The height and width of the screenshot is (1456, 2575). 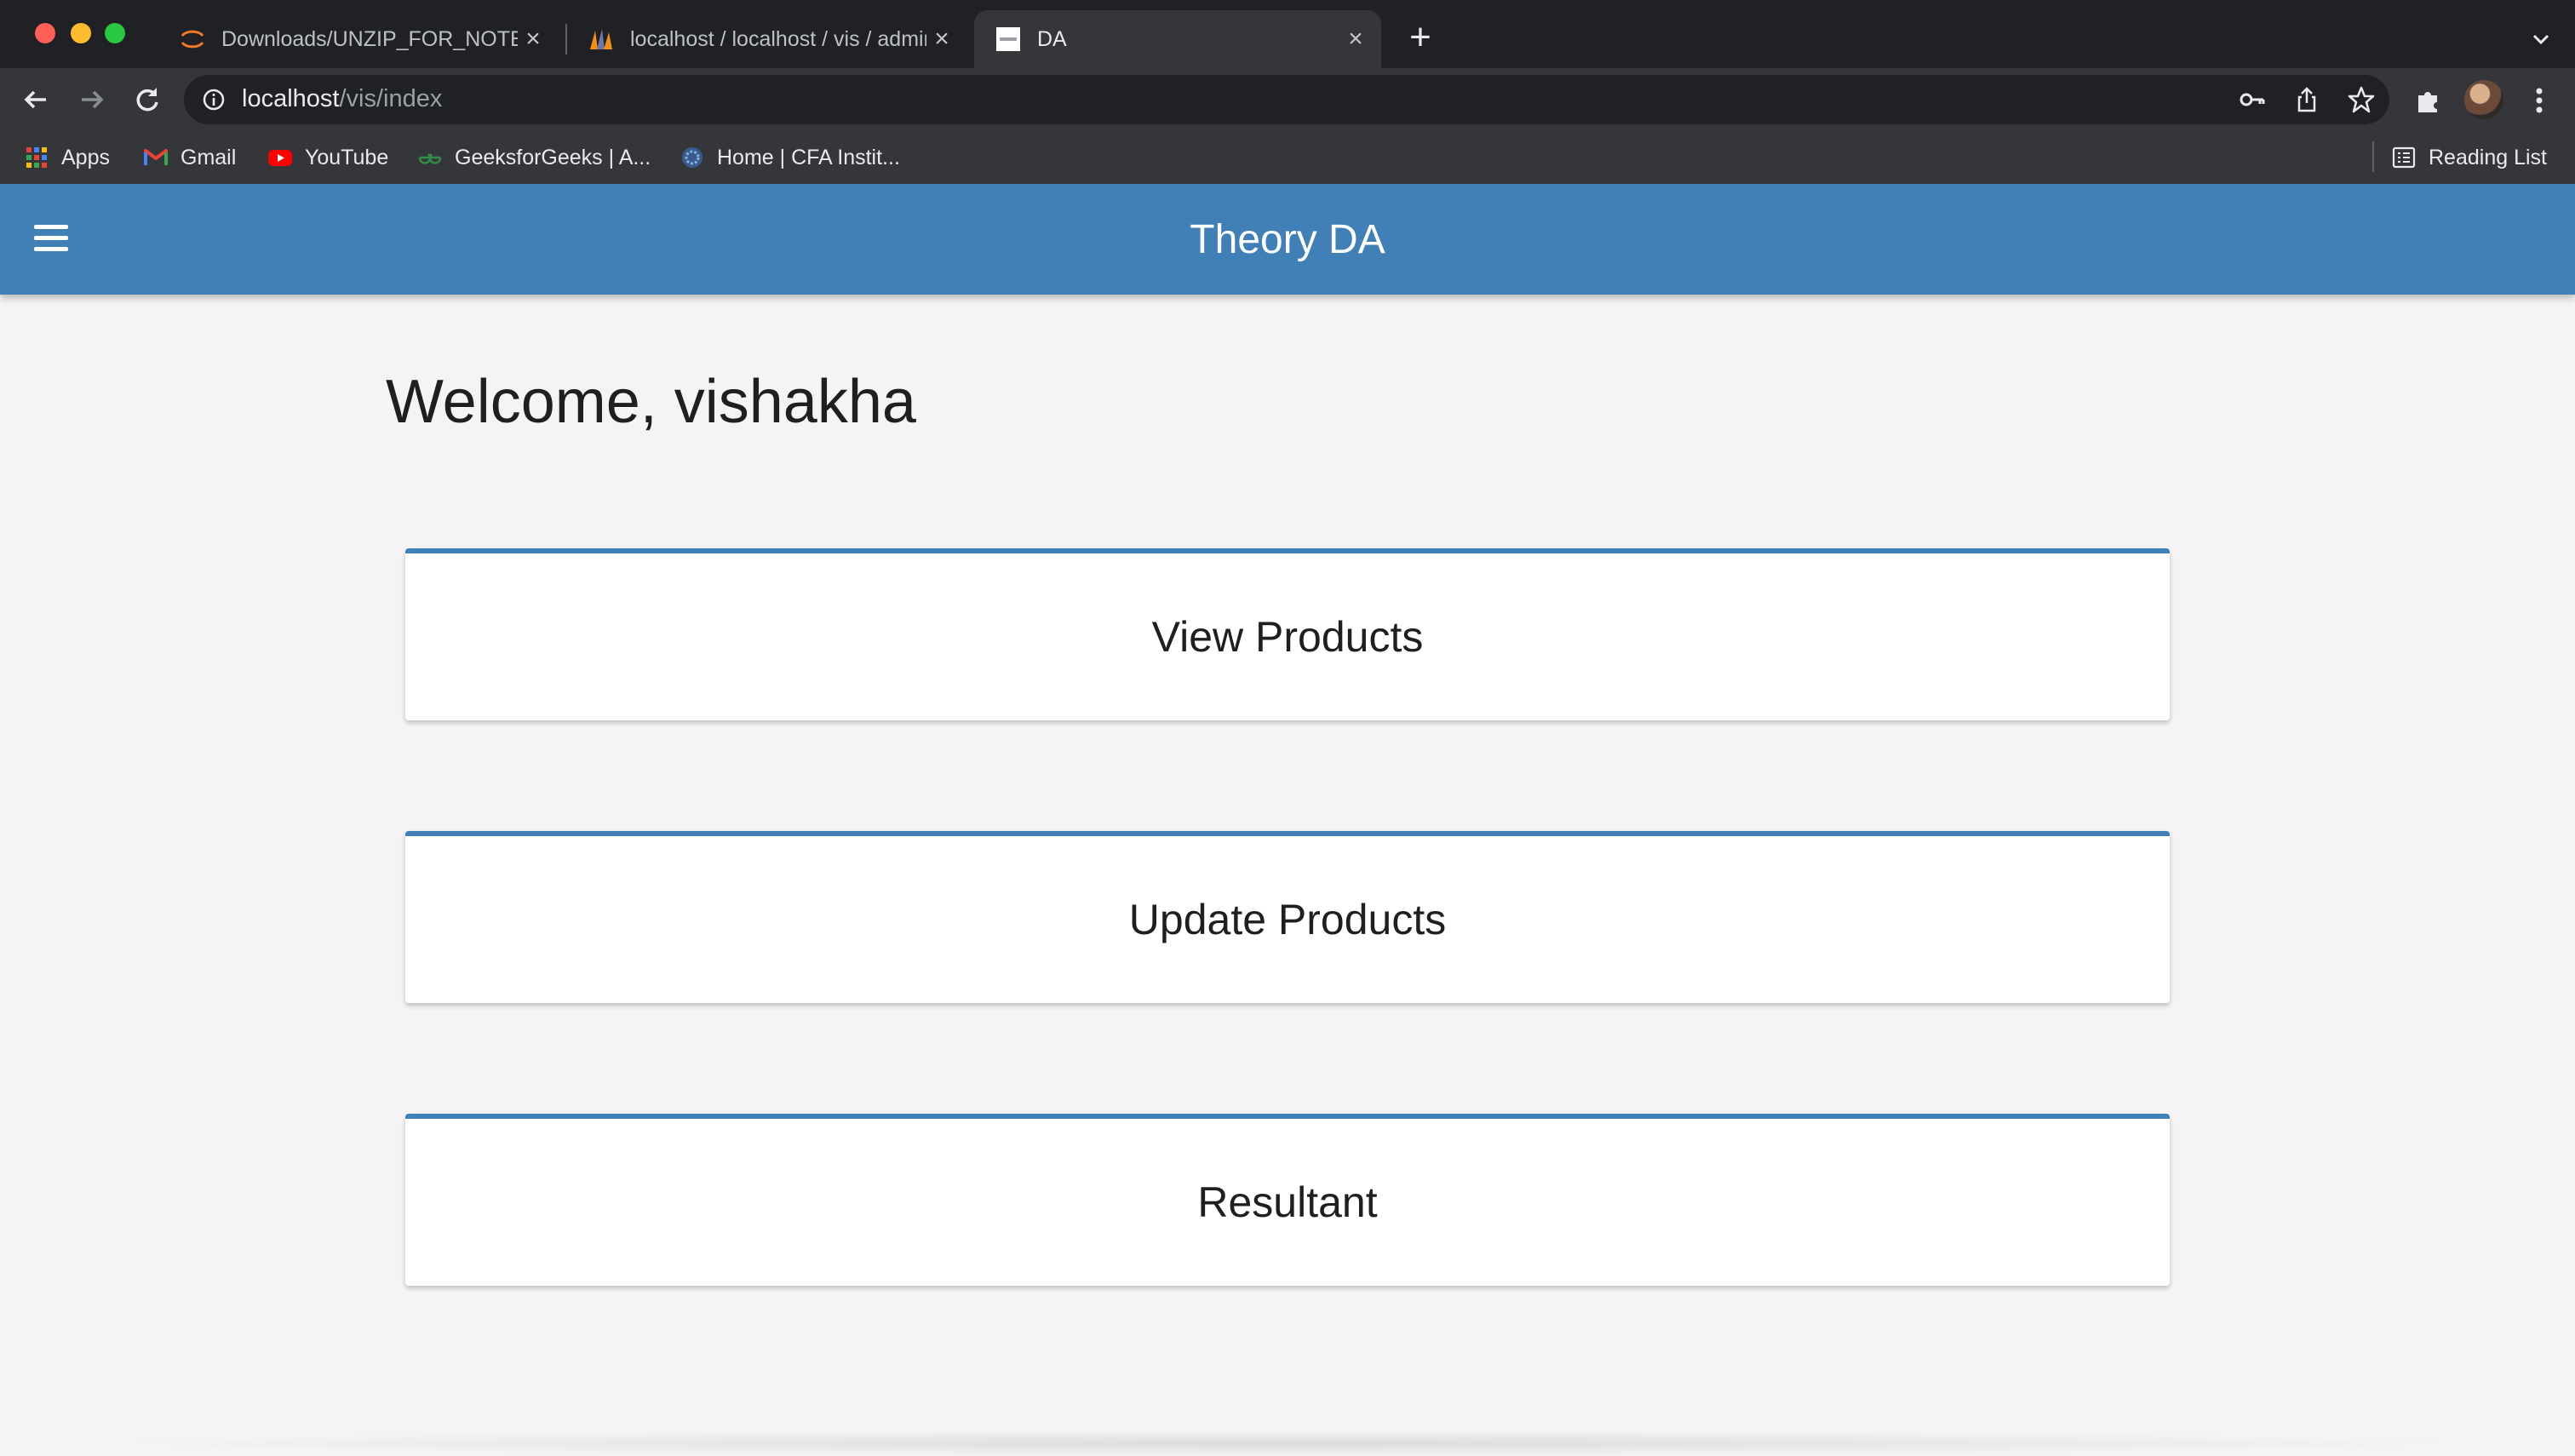 What do you see at coordinates (36, 100) in the screenshot?
I see `back-arrow-icon` at bounding box center [36, 100].